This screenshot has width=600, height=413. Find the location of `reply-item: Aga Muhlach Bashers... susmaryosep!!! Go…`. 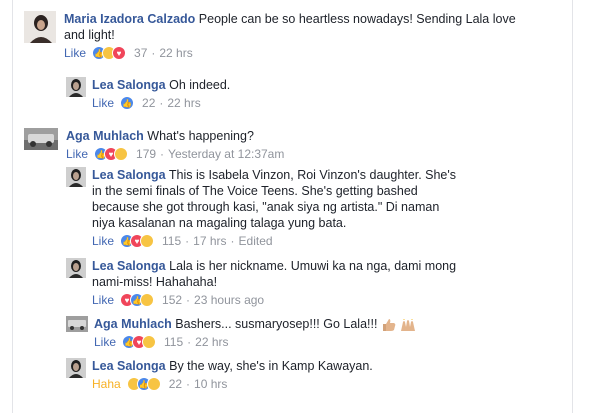

reply-item: Aga Muhlach Bashers... susmaryosep!!! Go… is located at coordinates (276, 333).